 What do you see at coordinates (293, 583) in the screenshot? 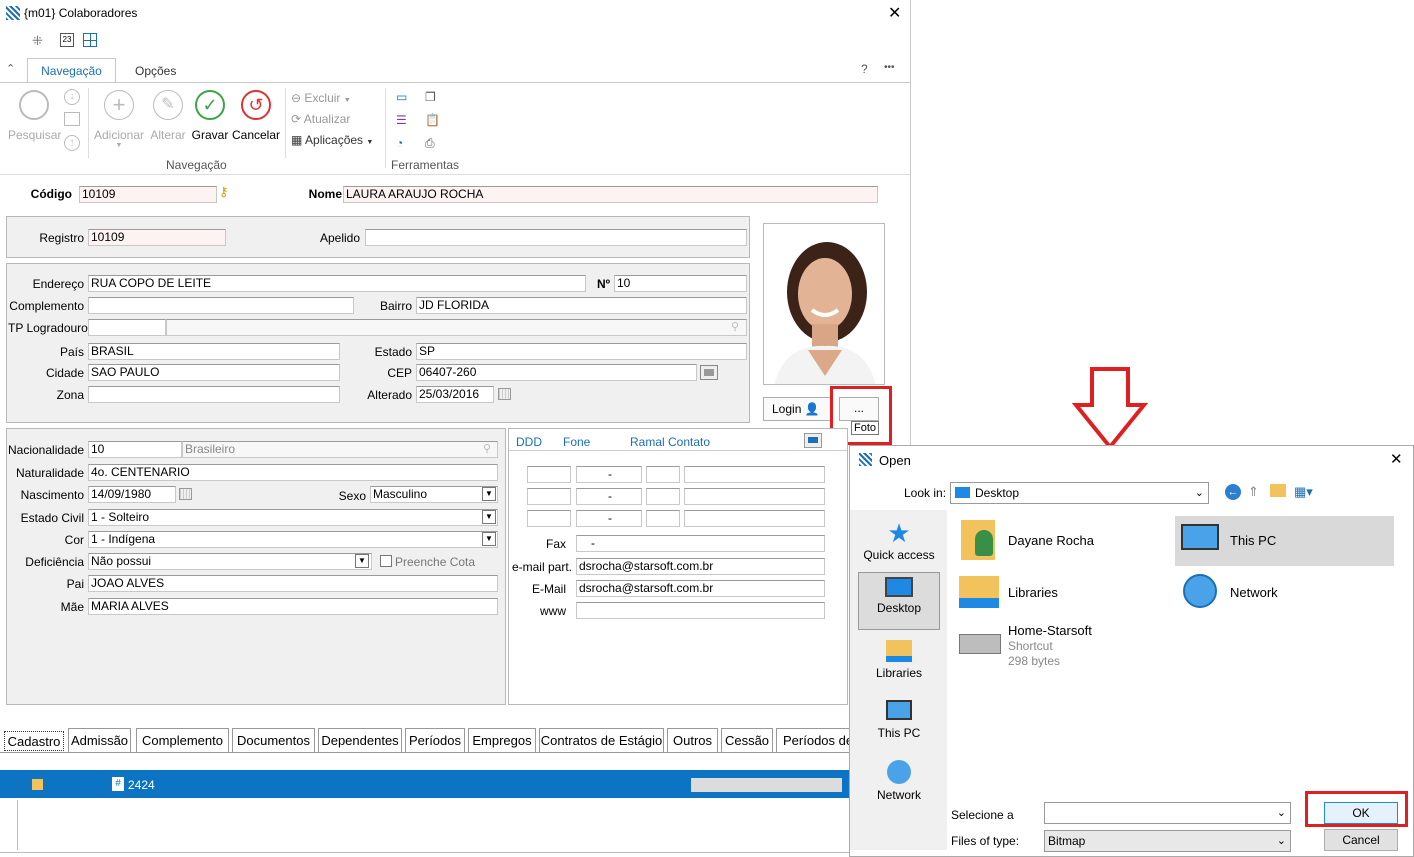
I see `pai-field: JOAO ALVES` at bounding box center [293, 583].